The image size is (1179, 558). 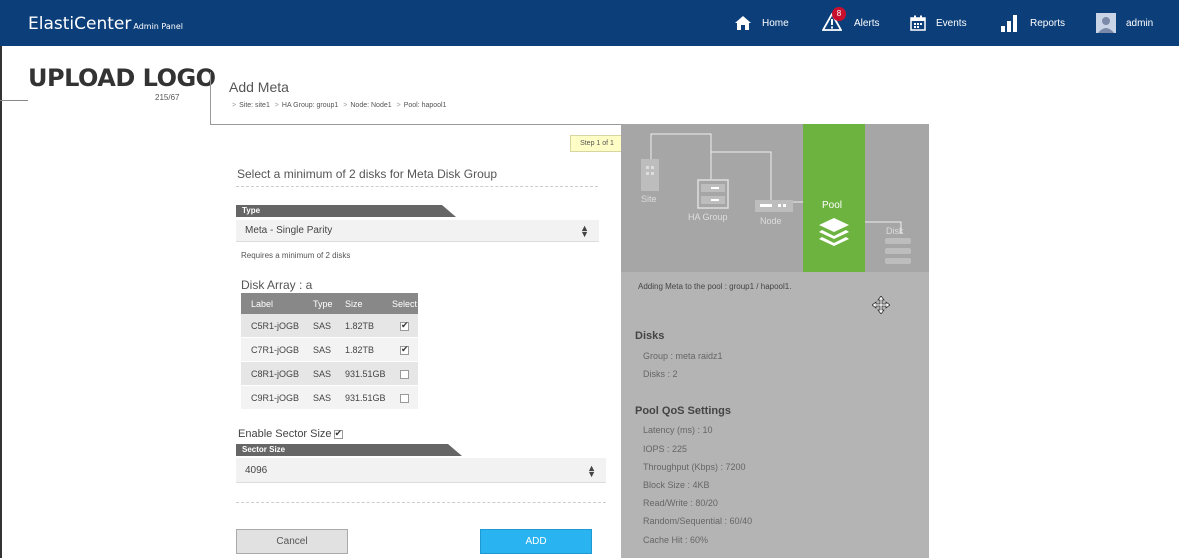 I want to click on nav-events-label: Events, so click(x=951, y=23).